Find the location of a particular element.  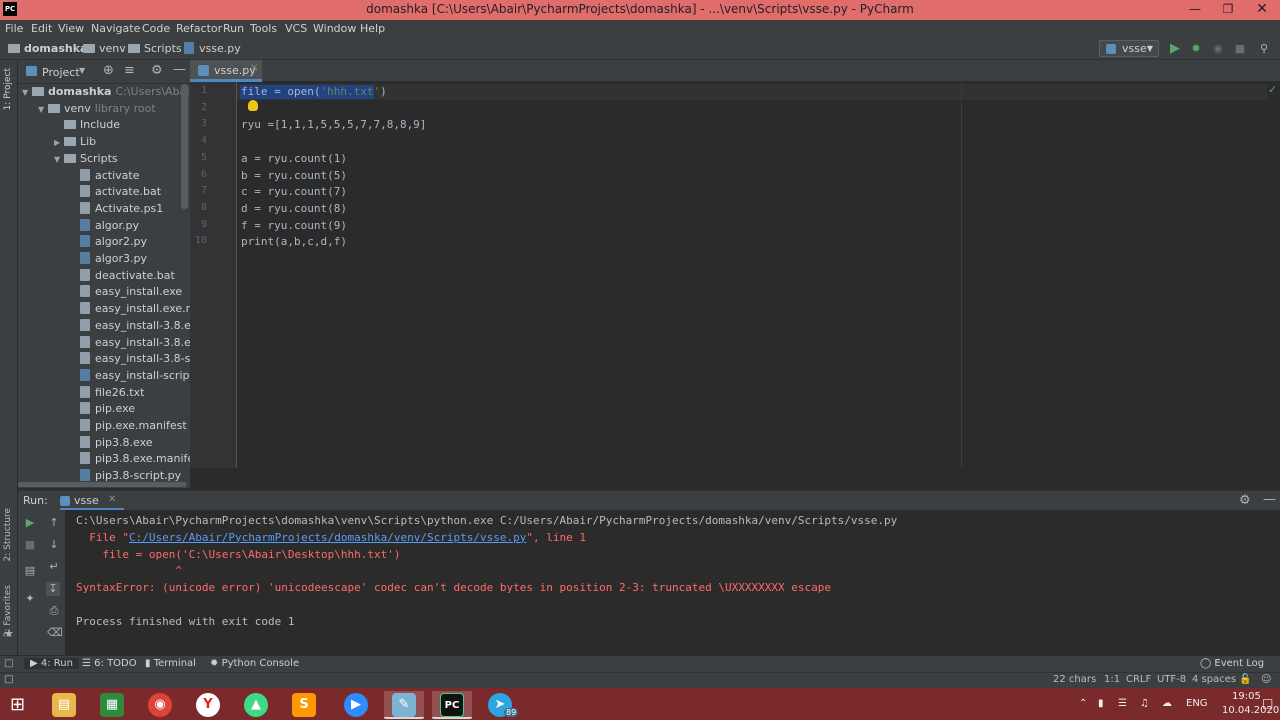

tree-item-include: Include is located at coordinates (87, 126).